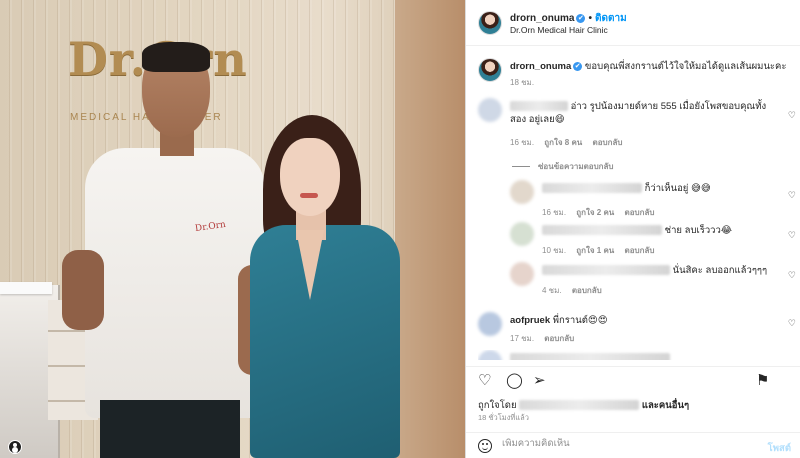 The width and height of the screenshot is (800, 458). I want to click on reply-text: นั่นสิคะ ลบออกแล้วๆๆๆ, so click(720, 270).